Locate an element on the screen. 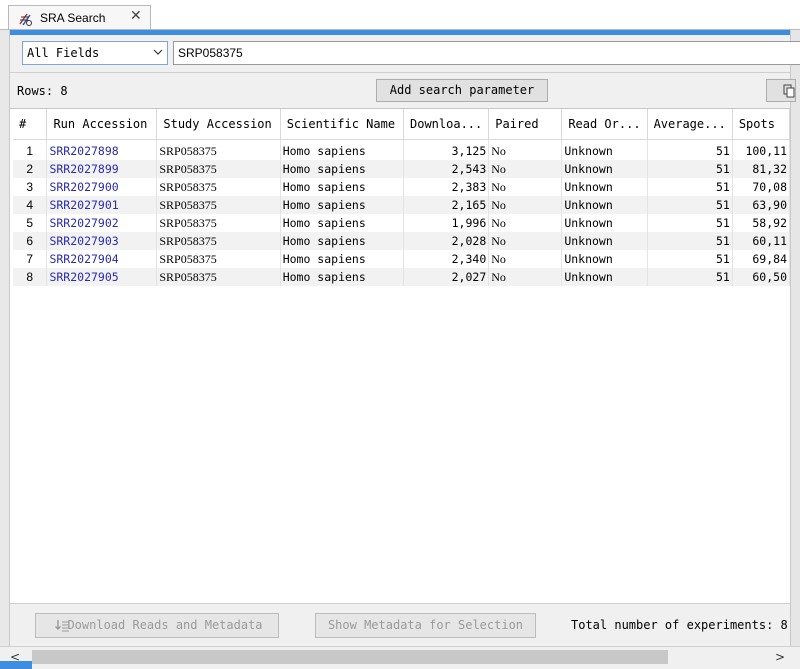 Image resolution: width=800 pixels, height=669 pixels. scroll-thumb is located at coordinates (350, 657).